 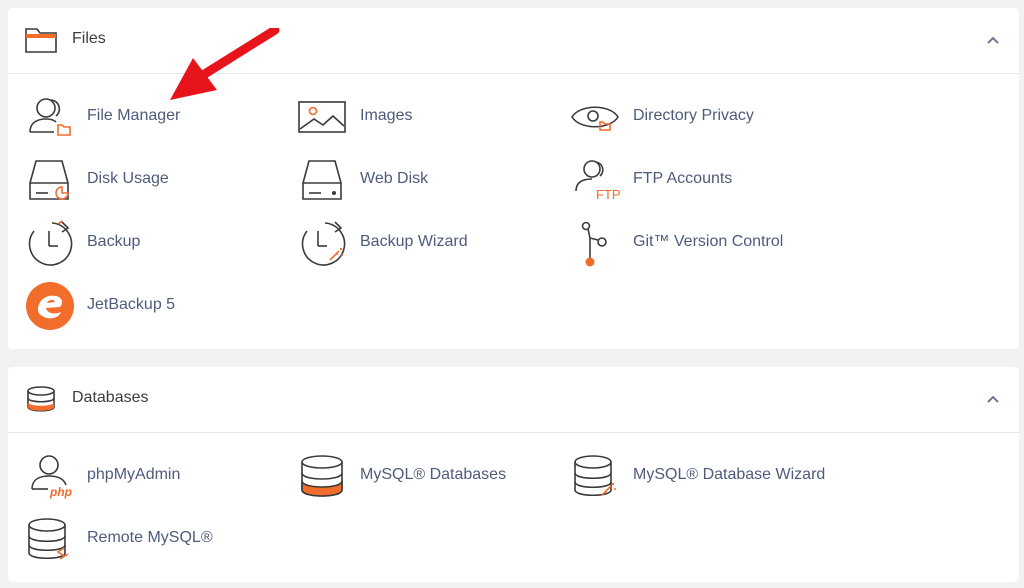 What do you see at coordinates (422, 117) in the screenshot?
I see `images-link: Images` at bounding box center [422, 117].